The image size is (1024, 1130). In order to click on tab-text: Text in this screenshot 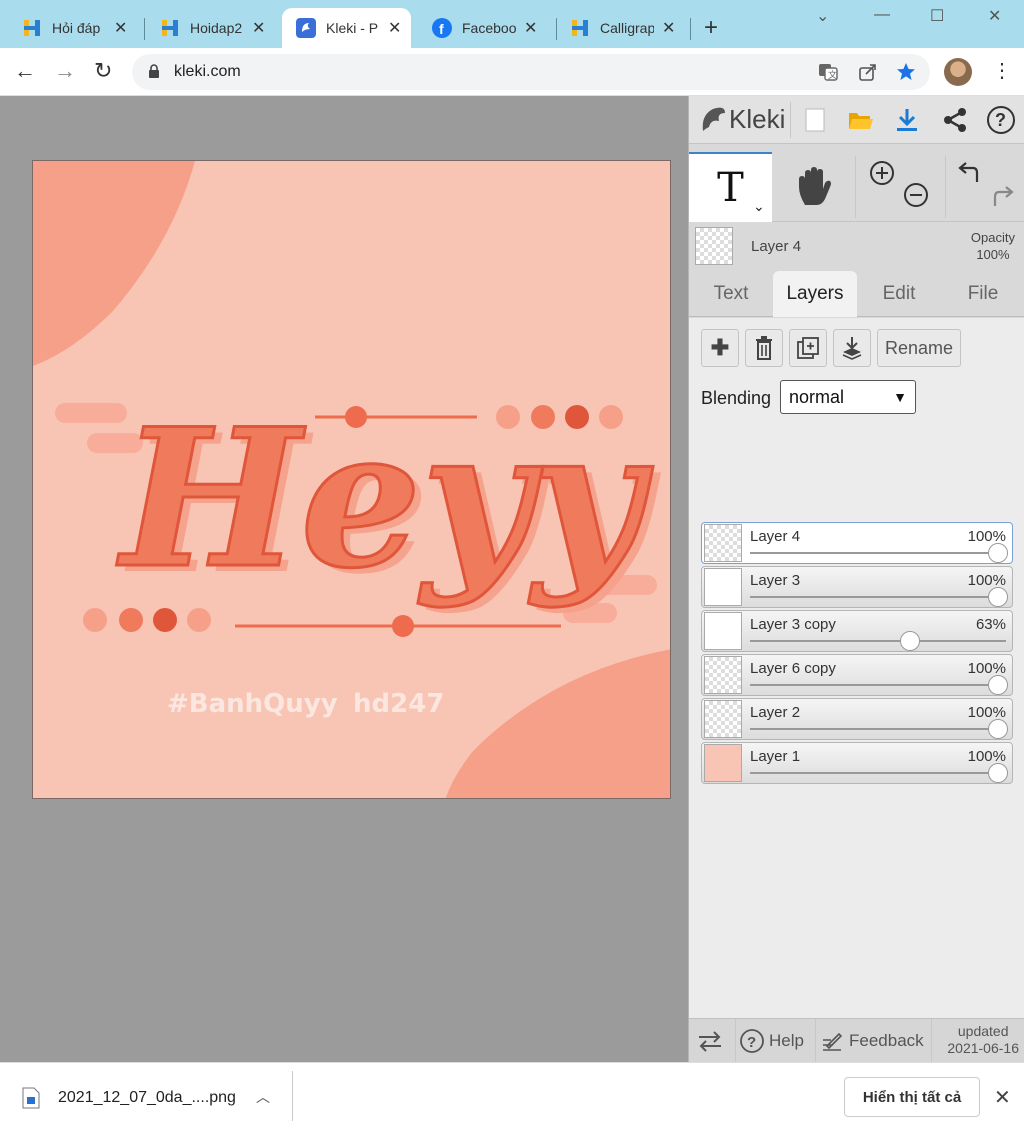, I will do `click(731, 294)`.